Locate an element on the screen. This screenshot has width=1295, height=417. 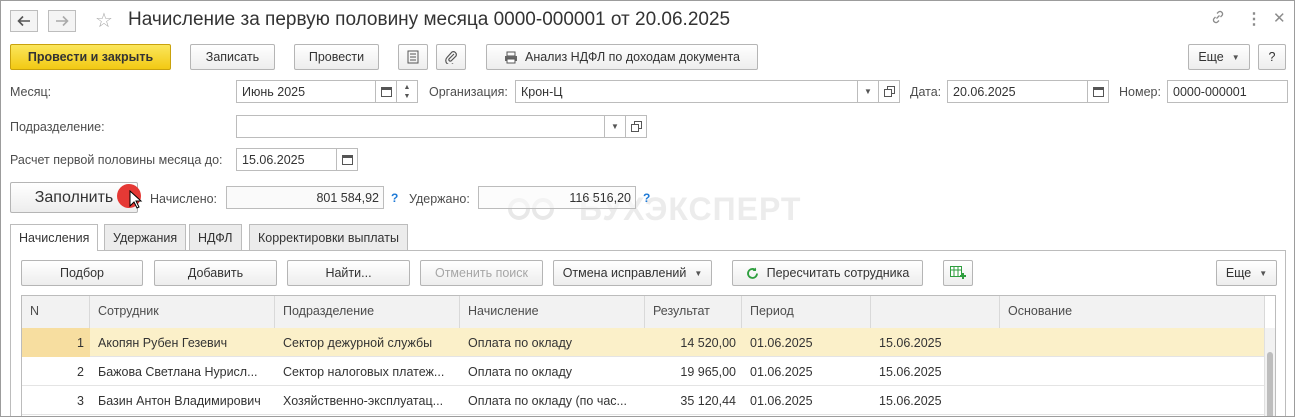
organization-input: Крон-Ц is located at coordinates (686, 91).